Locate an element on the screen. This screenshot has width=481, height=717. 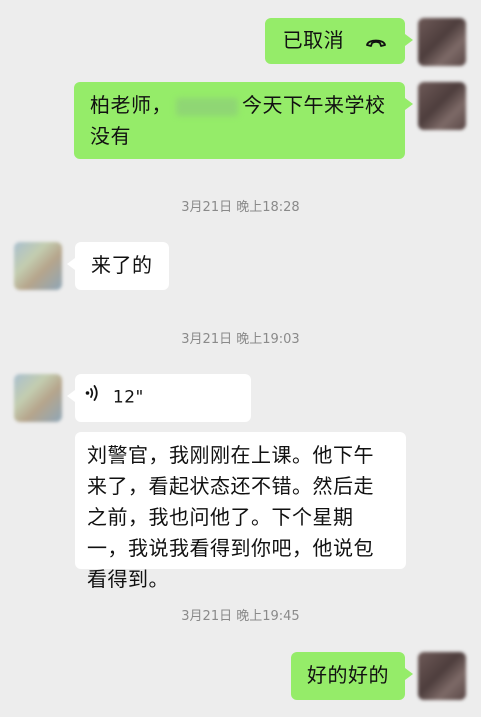
voice-wave-icon is located at coordinates (92, 397).